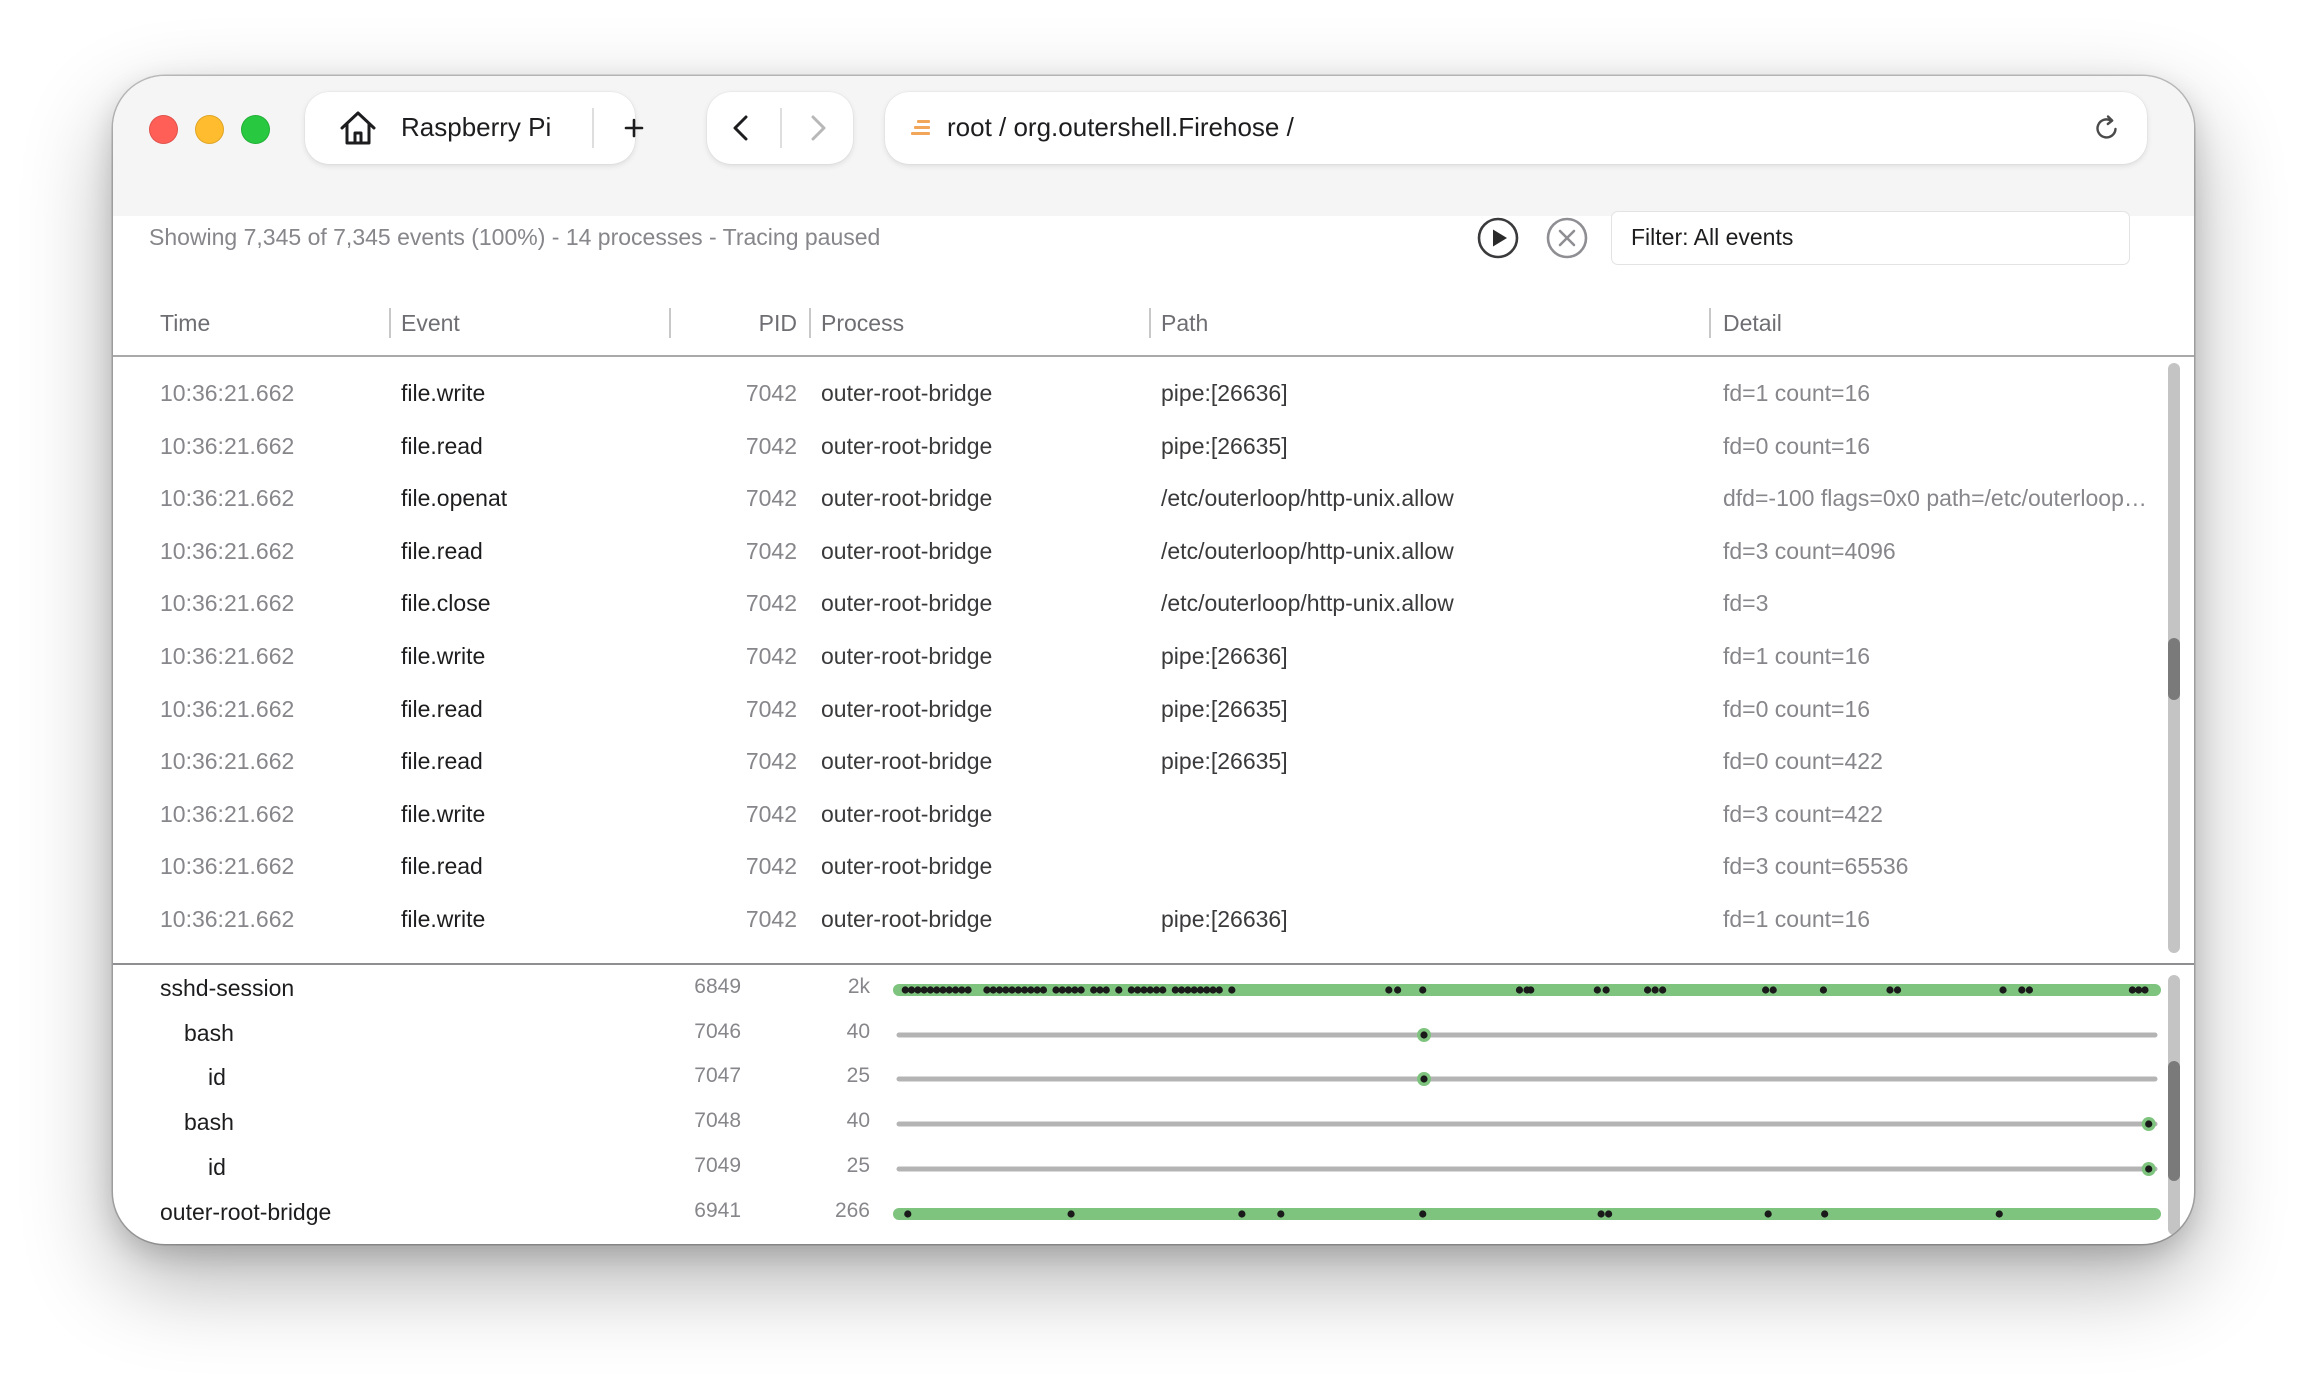 The height and width of the screenshot is (1394, 2304). I want to click on navigation-buttons, so click(780, 128).